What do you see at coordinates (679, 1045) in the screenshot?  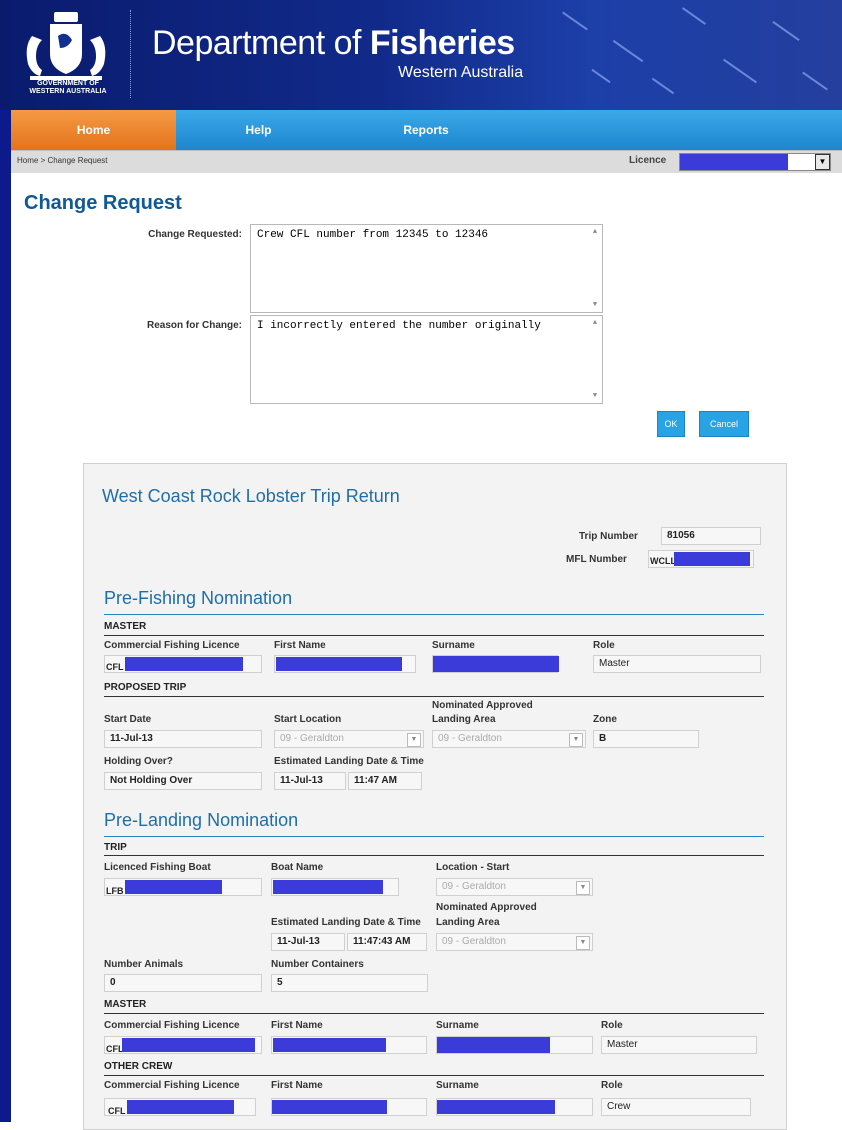 I see `pl-master-role-field: Master` at bounding box center [679, 1045].